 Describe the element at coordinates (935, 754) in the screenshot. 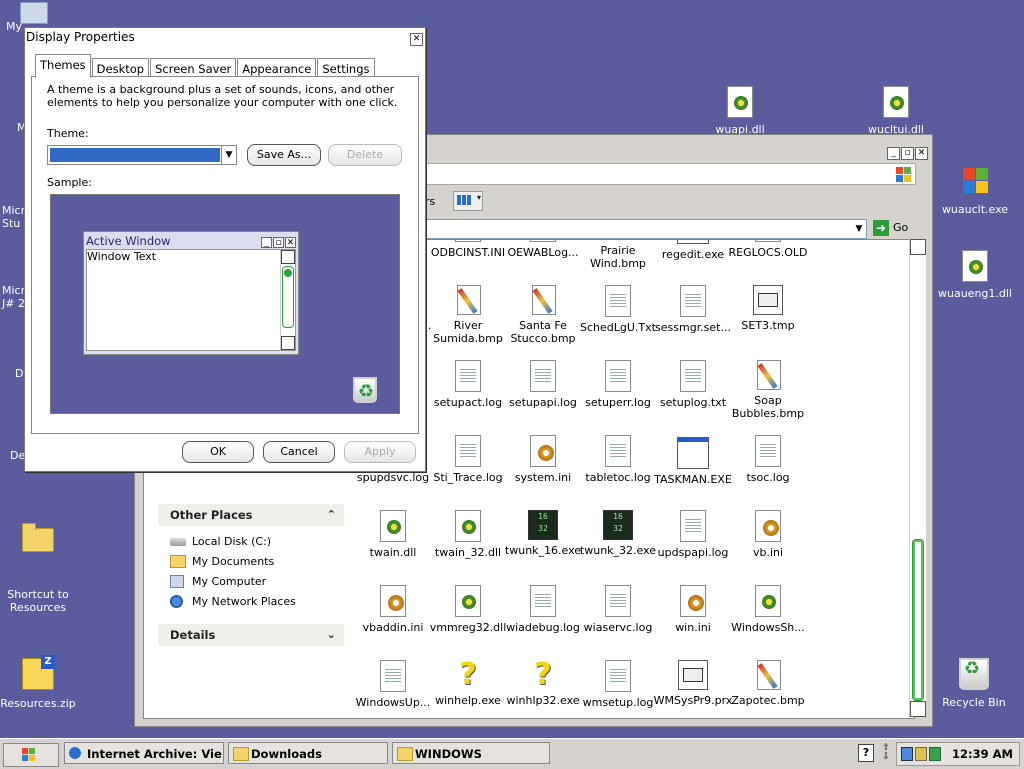

I see `tray-security-icon` at that location.